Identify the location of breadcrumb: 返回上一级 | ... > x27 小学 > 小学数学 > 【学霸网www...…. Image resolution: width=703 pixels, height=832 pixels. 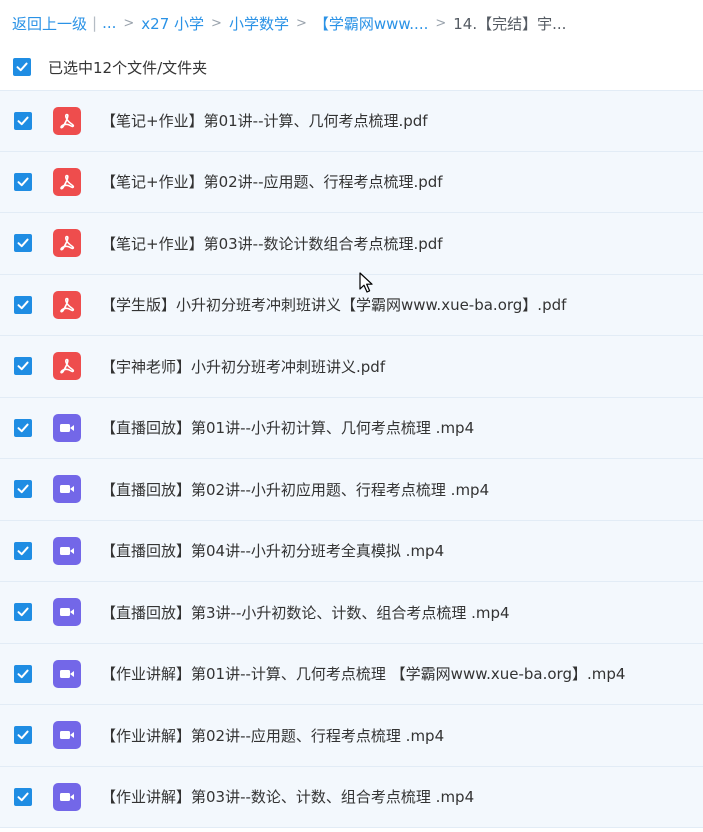
(289, 23).